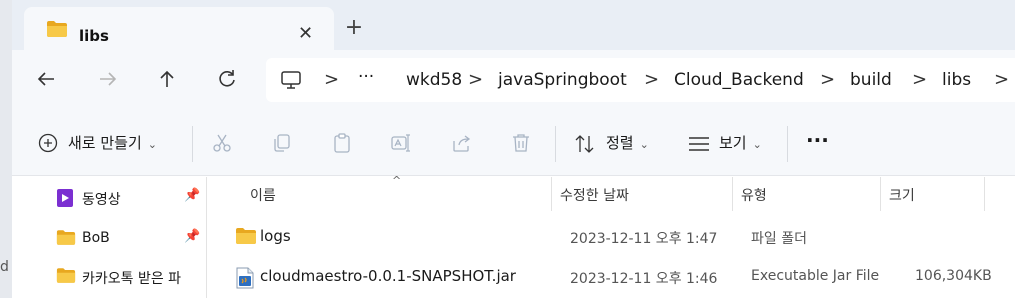 This screenshot has width=1015, height=298. What do you see at coordinates (521, 143) in the screenshot?
I see `delete-icon` at bounding box center [521, 143].